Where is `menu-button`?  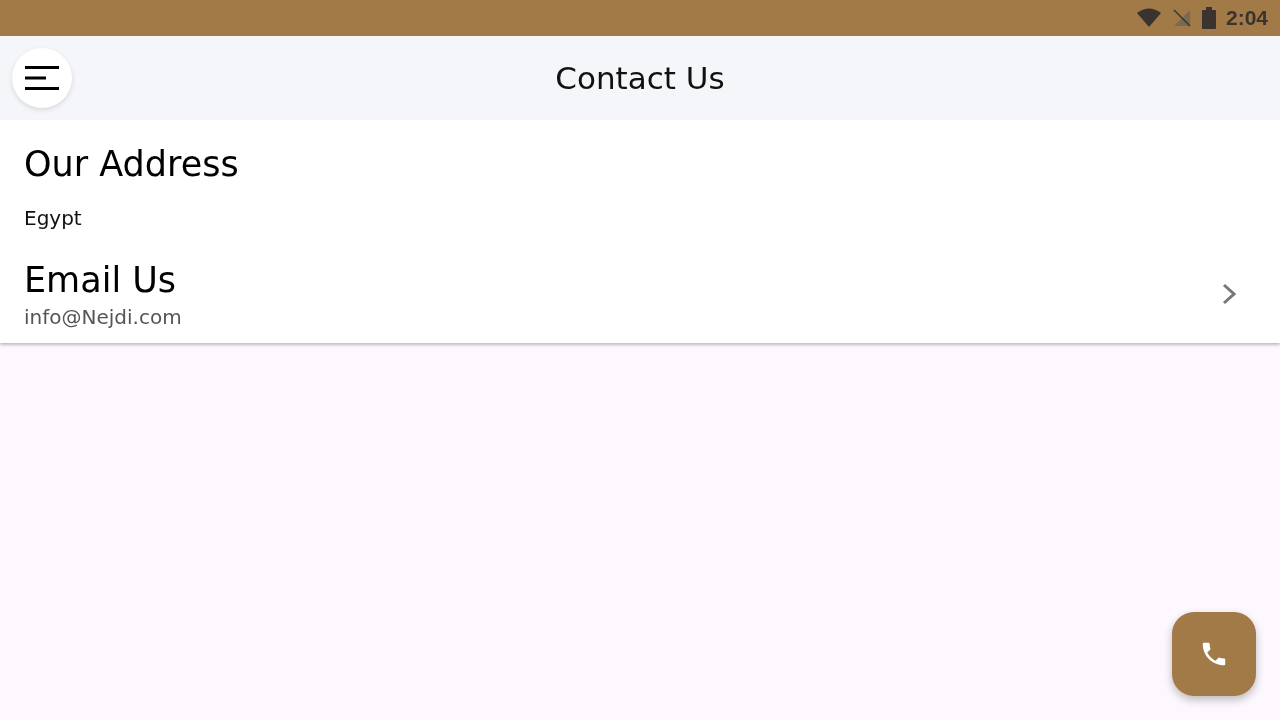 menu-button is located at coordinates (42, 78).